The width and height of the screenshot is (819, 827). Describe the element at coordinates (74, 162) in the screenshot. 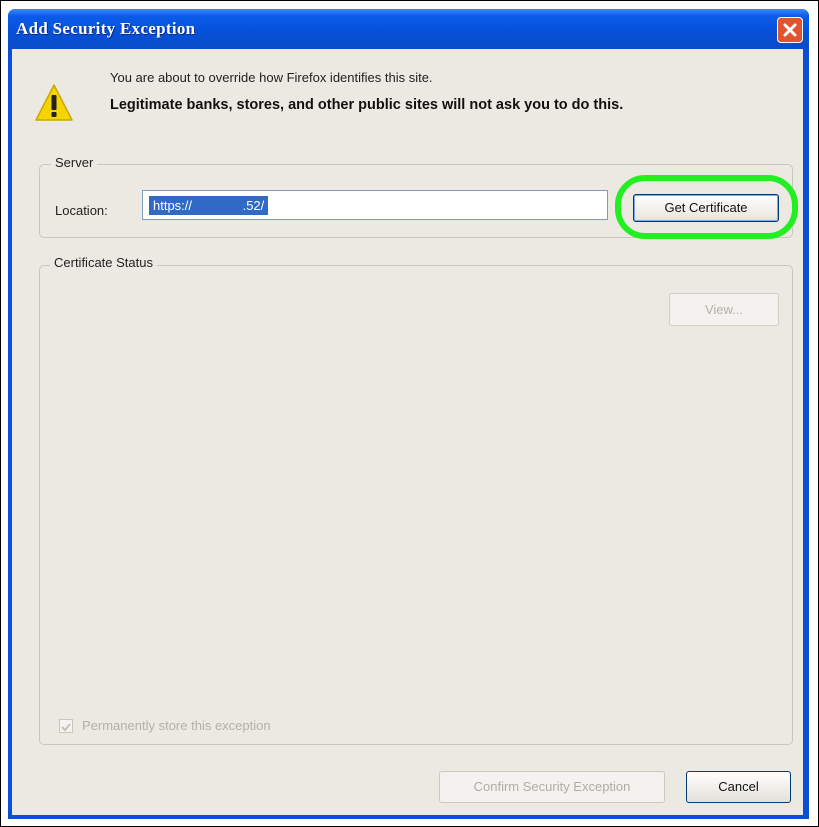

I see `server-legend: Server` at that location.